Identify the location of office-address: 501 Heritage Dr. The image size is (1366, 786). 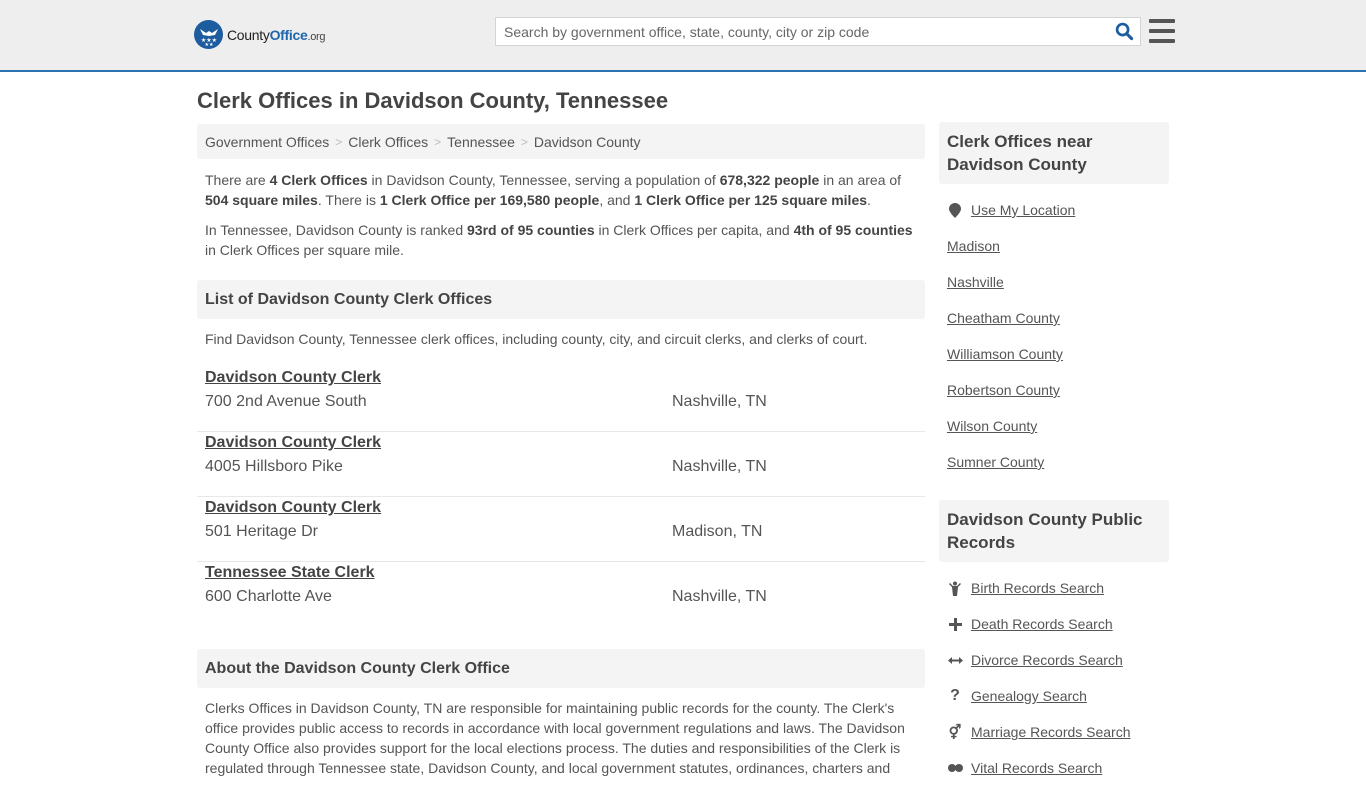
(261, 531).